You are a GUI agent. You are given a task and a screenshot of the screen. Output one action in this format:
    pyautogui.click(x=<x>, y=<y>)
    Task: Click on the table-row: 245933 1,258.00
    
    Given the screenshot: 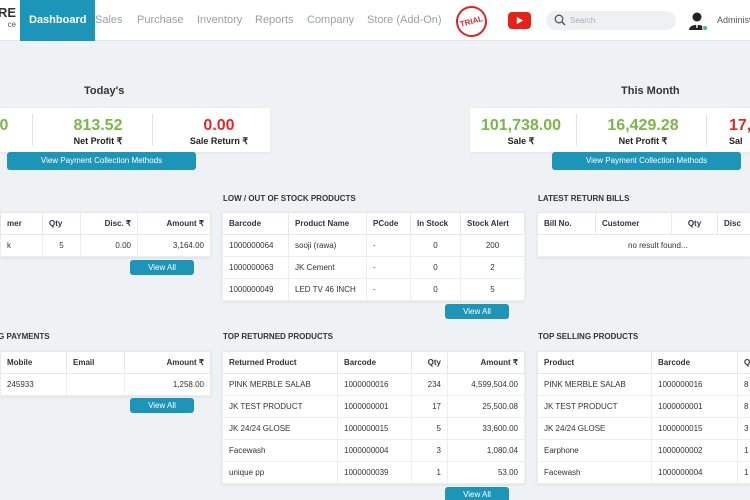 What is the action you would take?
    pyautogui.click(x=105, y=384)
    